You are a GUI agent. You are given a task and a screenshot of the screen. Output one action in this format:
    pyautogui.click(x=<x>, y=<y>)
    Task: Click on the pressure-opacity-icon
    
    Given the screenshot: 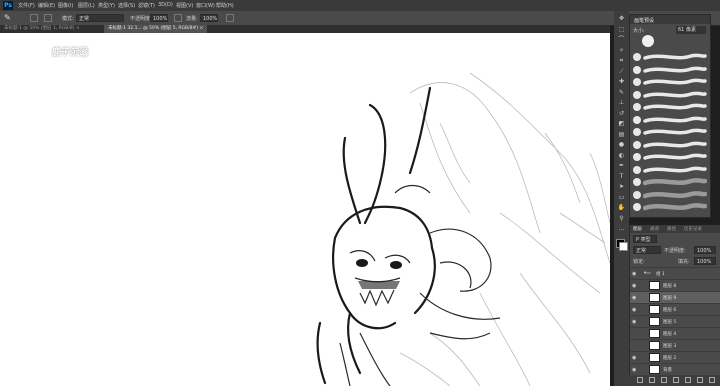 What is the action you would take?
    pyautogui.click(x=178, y=18)
    